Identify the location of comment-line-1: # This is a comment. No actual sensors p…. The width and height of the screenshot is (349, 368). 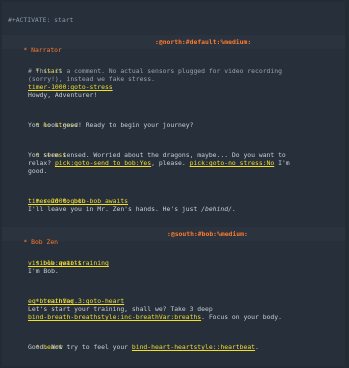
(155, 71).